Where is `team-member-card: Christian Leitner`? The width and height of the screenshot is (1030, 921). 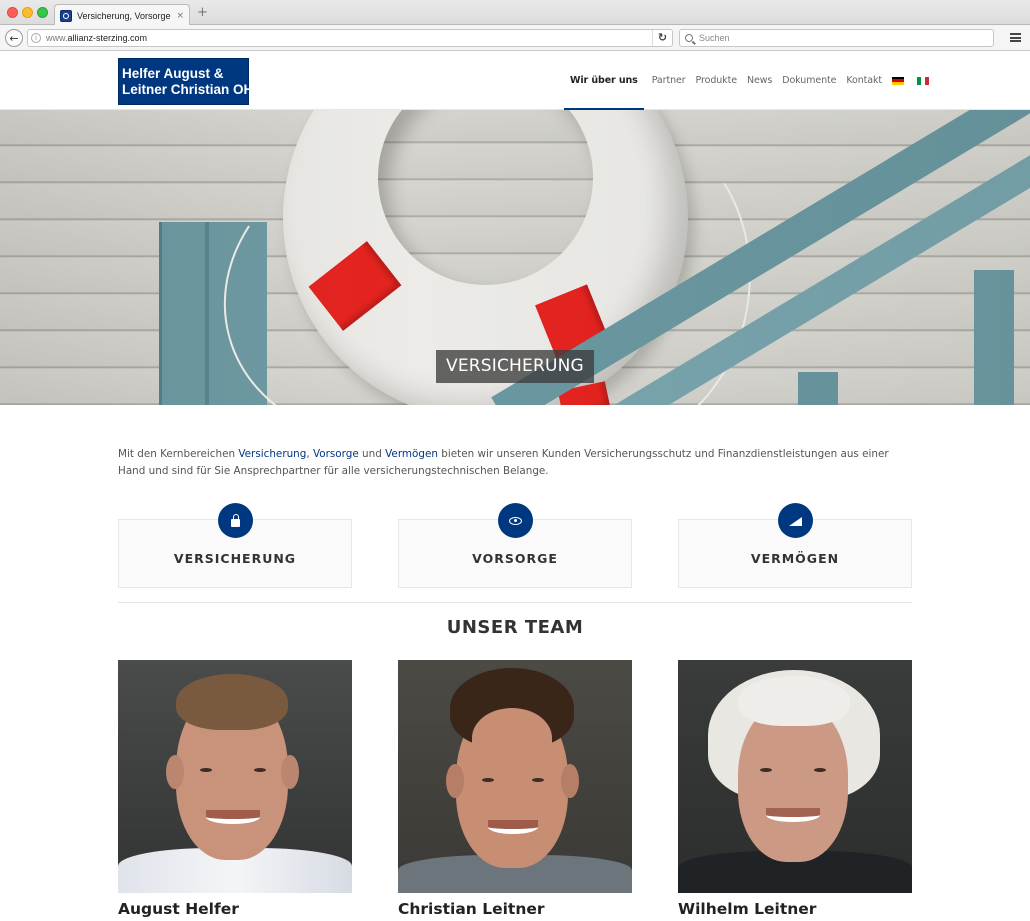 team-member-card: Christian Leitner is located at coordinates (515, 789).